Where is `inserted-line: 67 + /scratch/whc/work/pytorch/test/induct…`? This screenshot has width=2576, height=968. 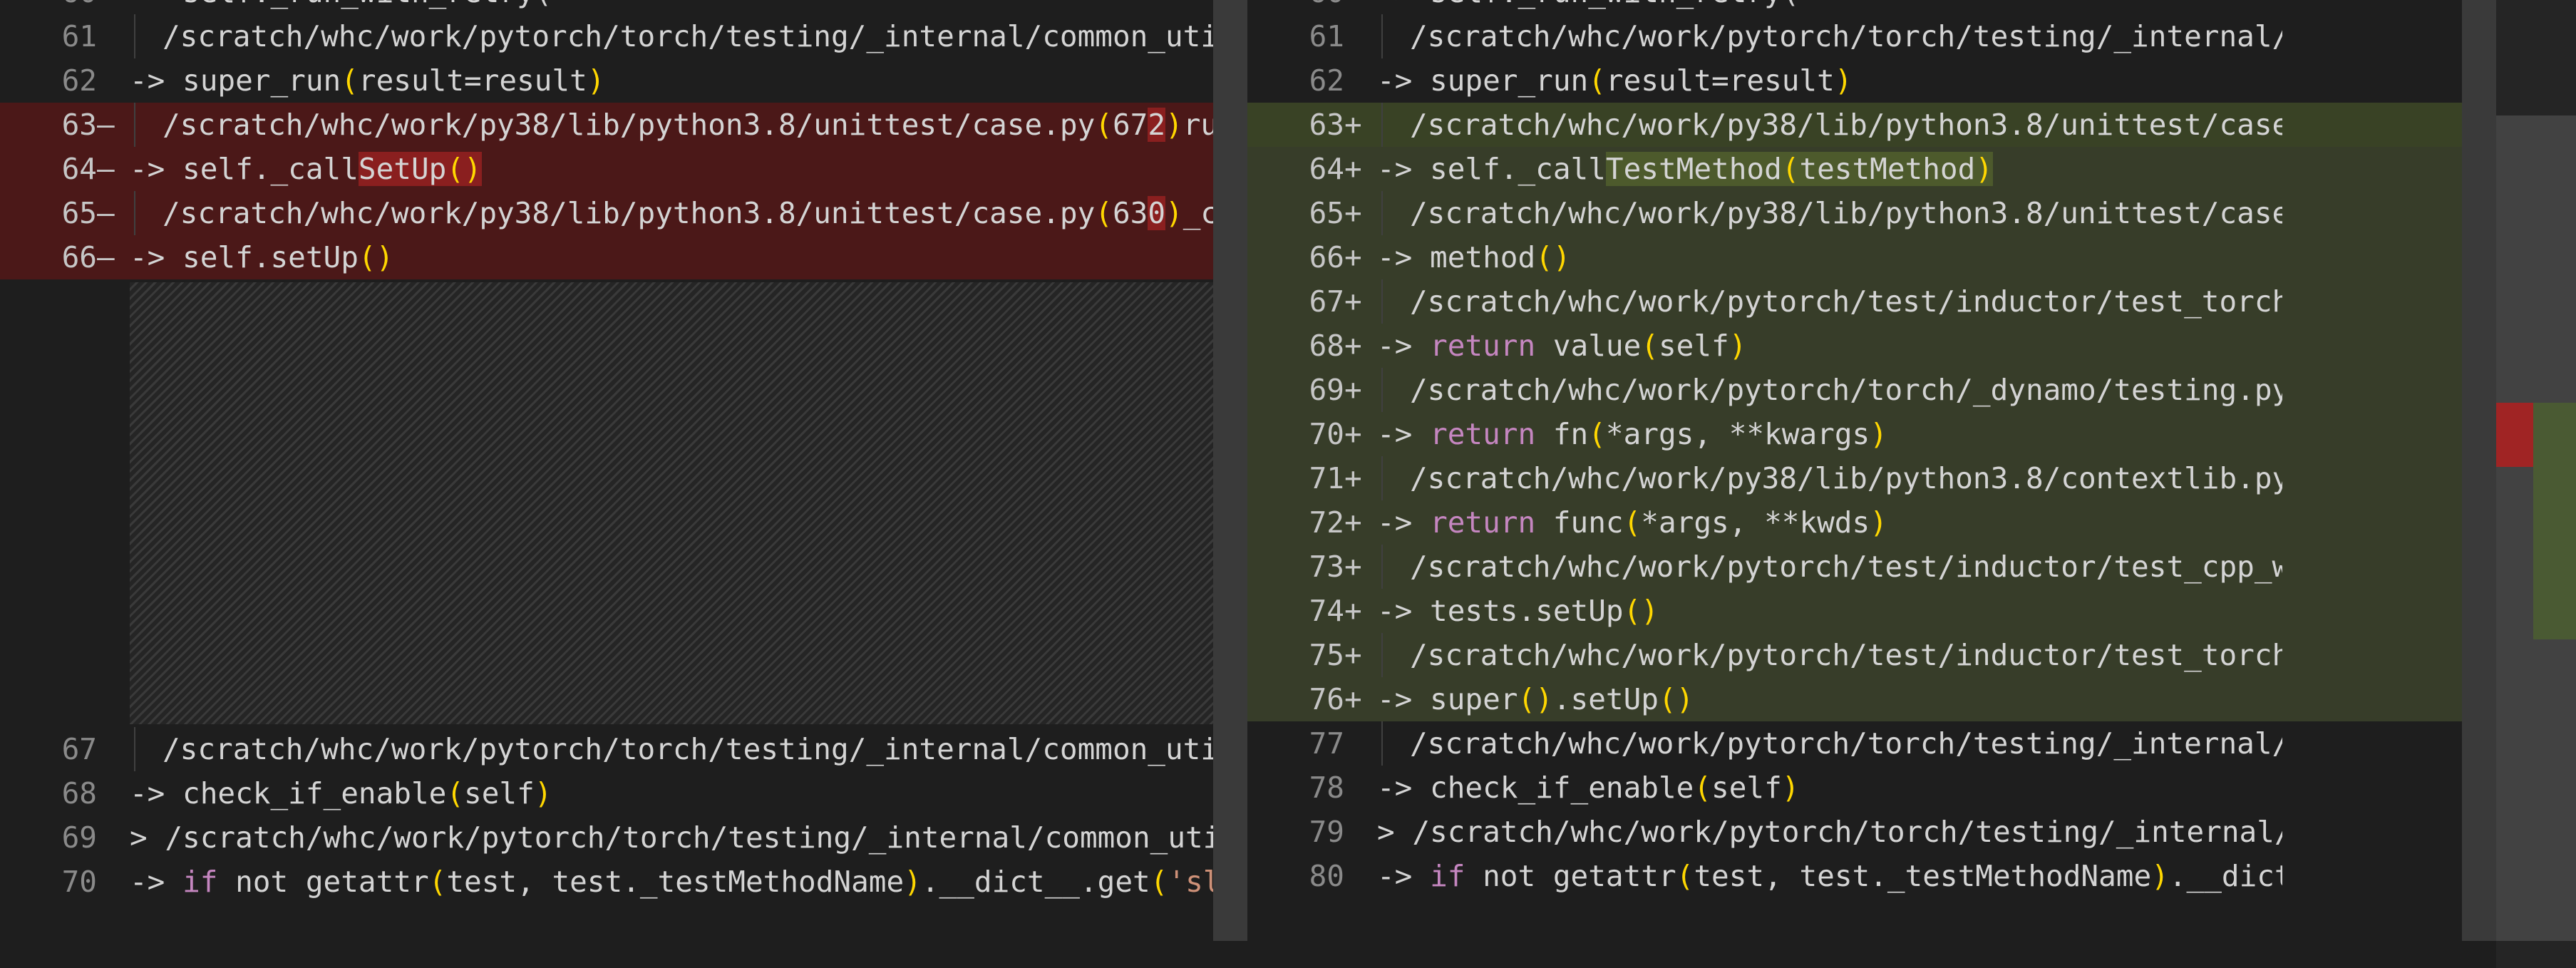 inserted-line: 67 + /scratch/whc/work/pytorch/test/induct… is located at coordinates (1911, 302).